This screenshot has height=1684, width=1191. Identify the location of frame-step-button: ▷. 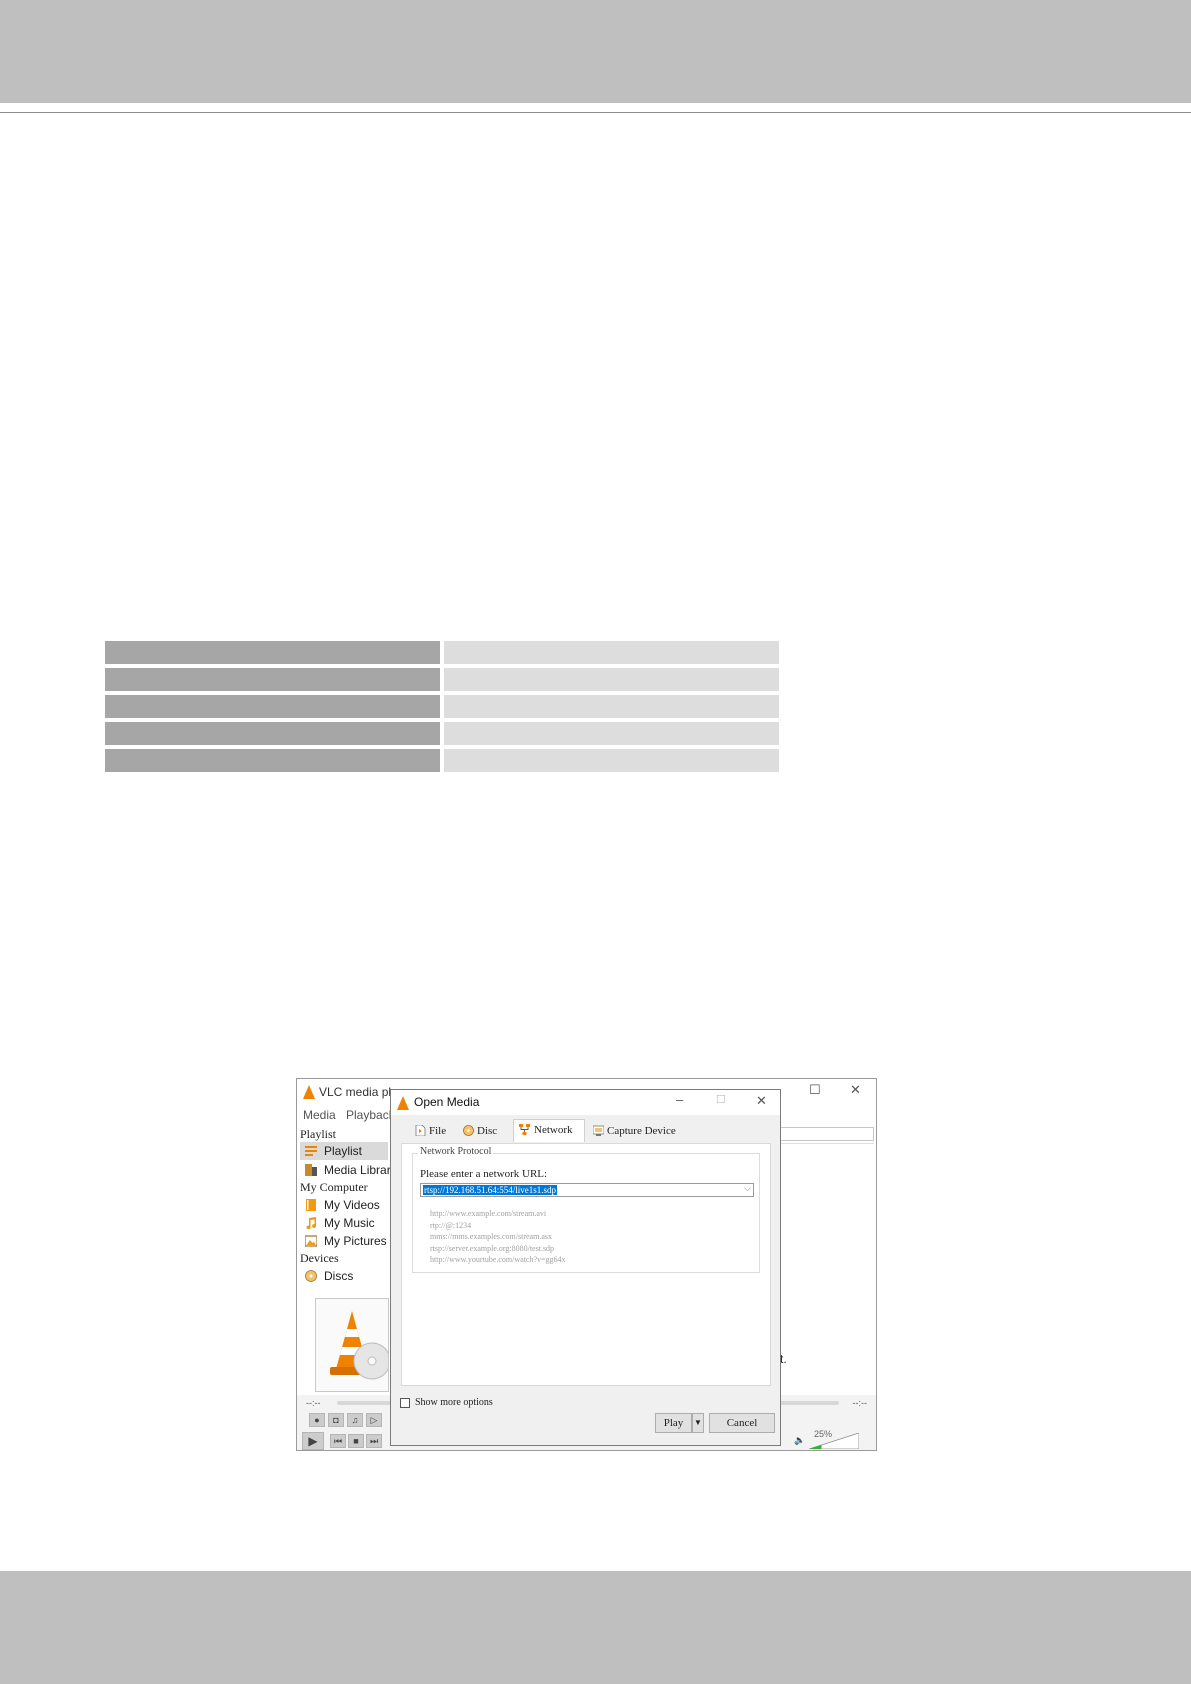
(374, 1420).